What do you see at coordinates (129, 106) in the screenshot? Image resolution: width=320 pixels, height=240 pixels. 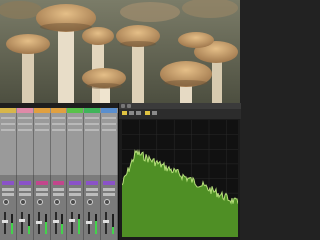 I see `minimize-icon` at bounding box center [129, 106].